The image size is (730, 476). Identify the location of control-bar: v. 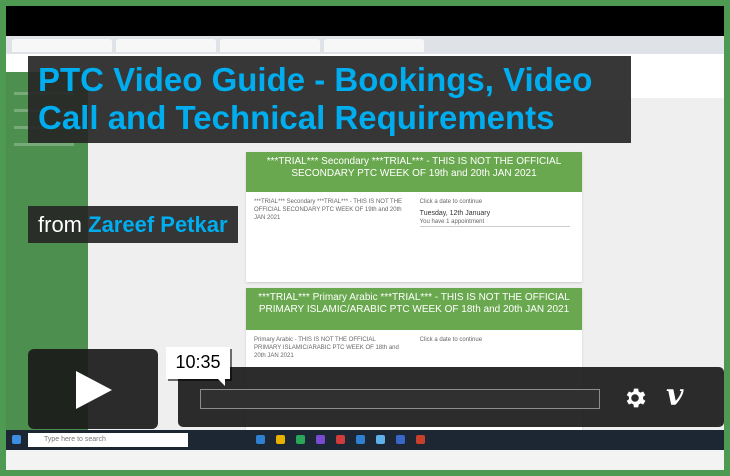
(451, 397).